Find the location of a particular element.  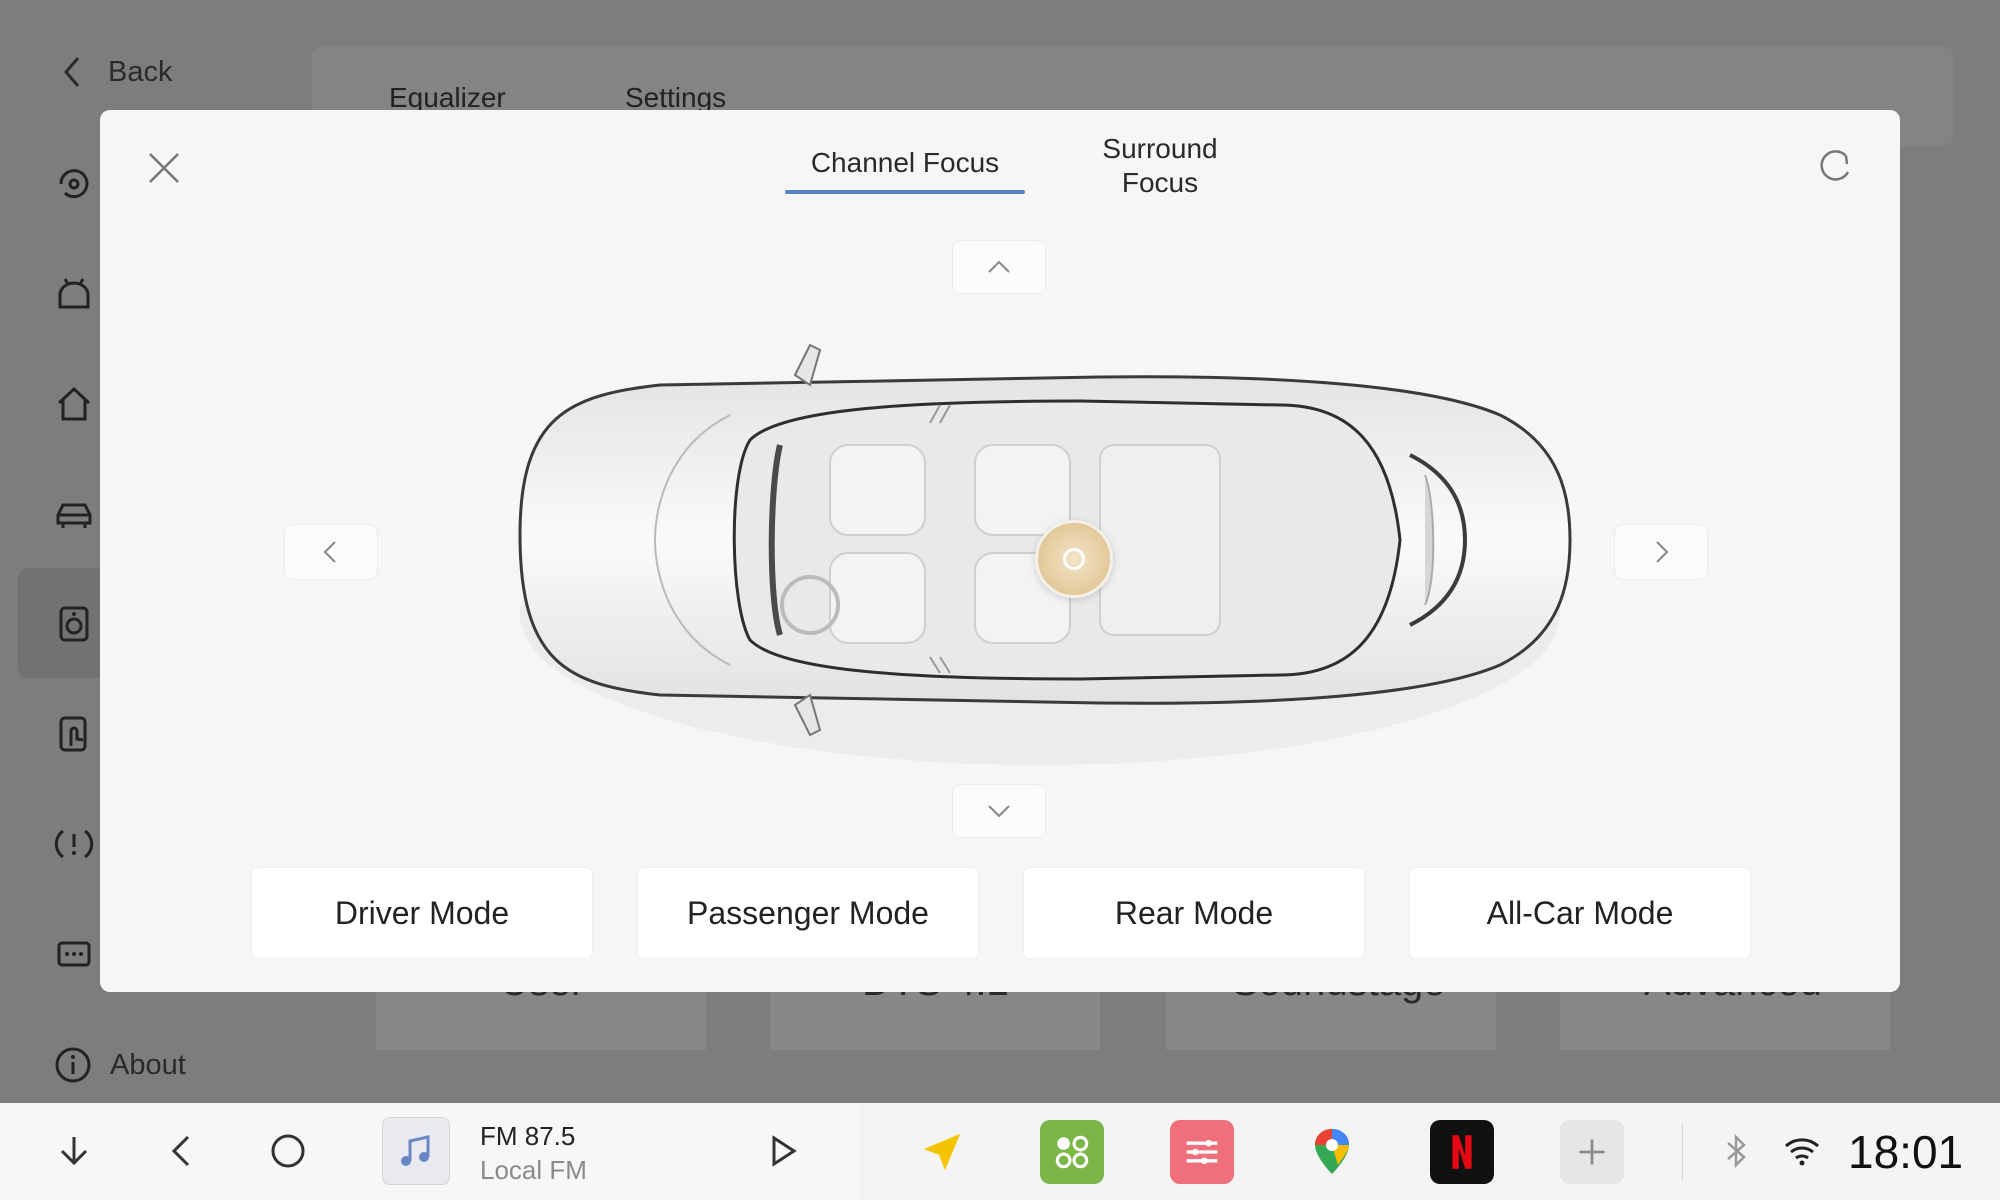

wifi-icon is located at coordinates (1802, 1151).